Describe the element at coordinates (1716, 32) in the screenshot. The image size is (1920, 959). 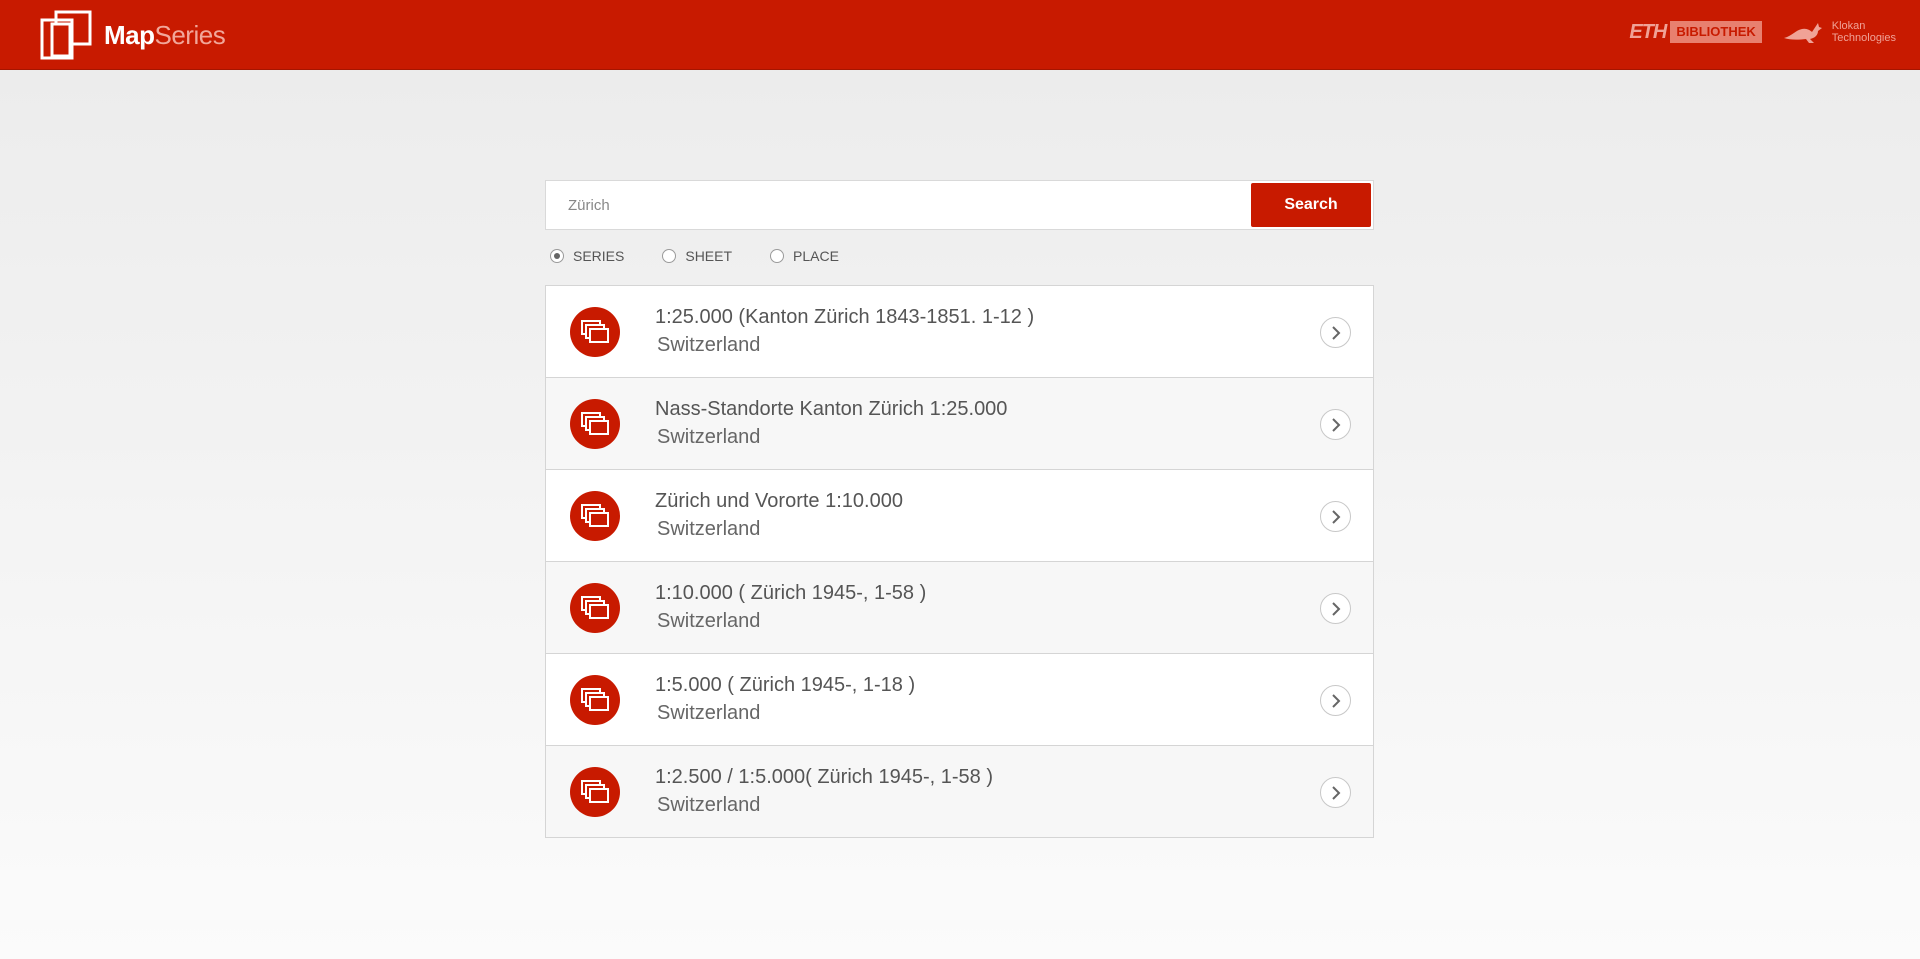
I see `eth-bibliothek-label: BIBLIOTHEK` at that location.